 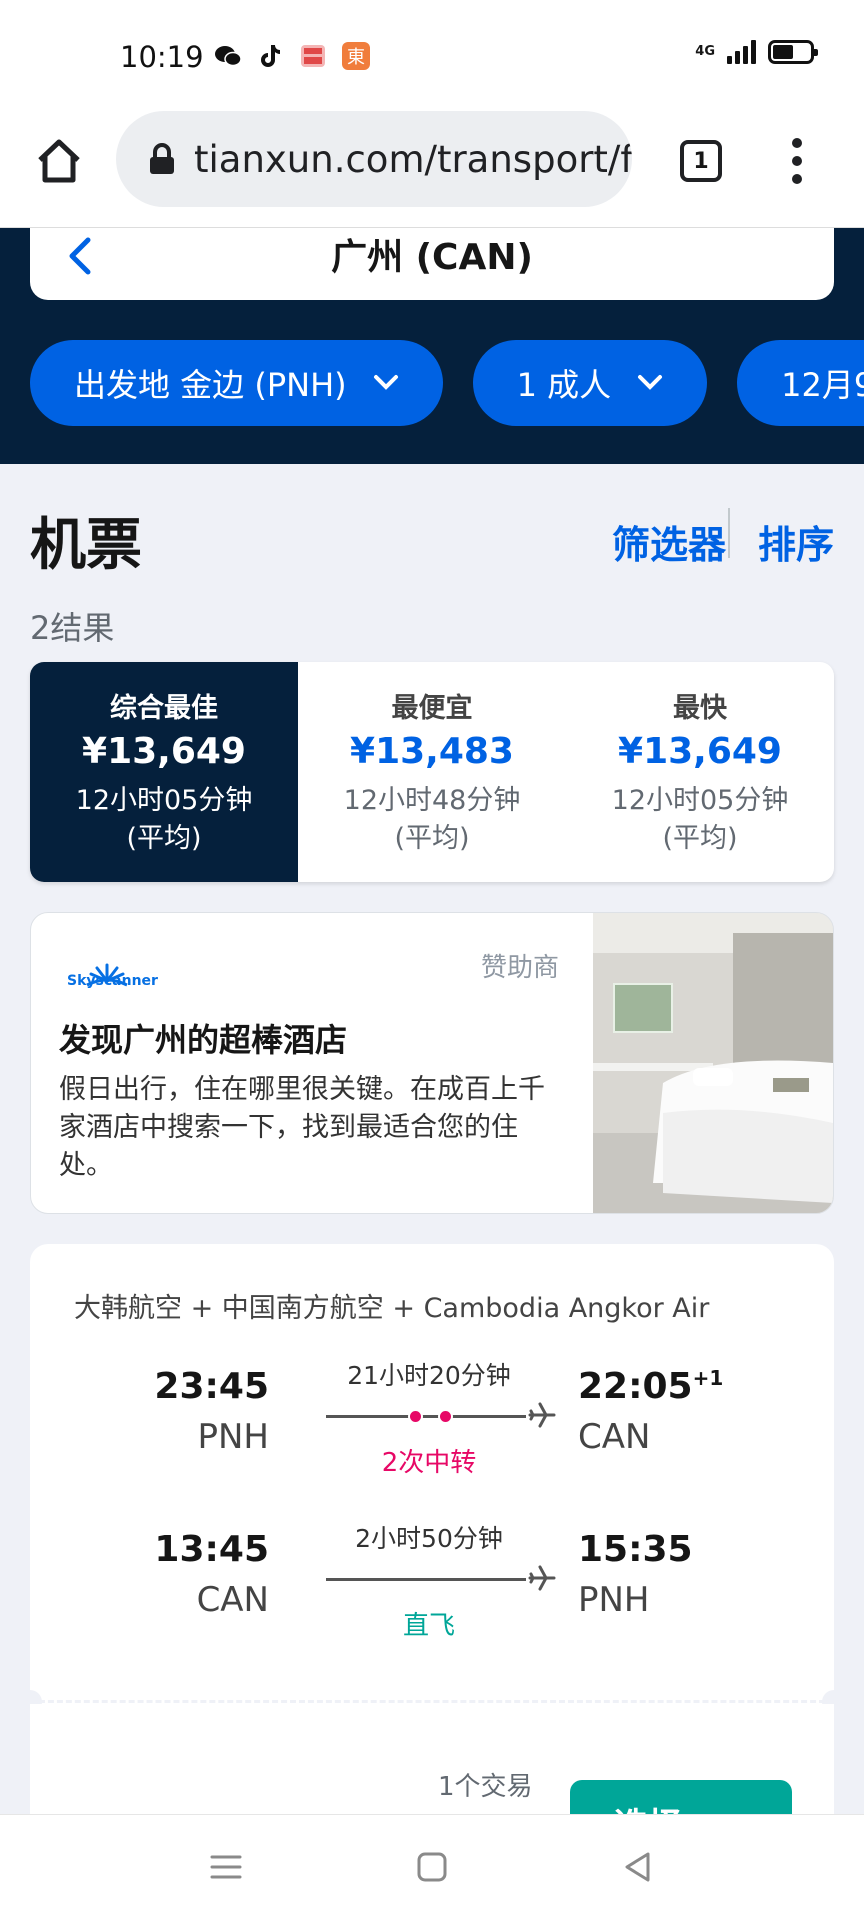 What do you see at coordinates (741, 52) in the screenshot?
I see `signal-icon` at bounding box center [741, 52].